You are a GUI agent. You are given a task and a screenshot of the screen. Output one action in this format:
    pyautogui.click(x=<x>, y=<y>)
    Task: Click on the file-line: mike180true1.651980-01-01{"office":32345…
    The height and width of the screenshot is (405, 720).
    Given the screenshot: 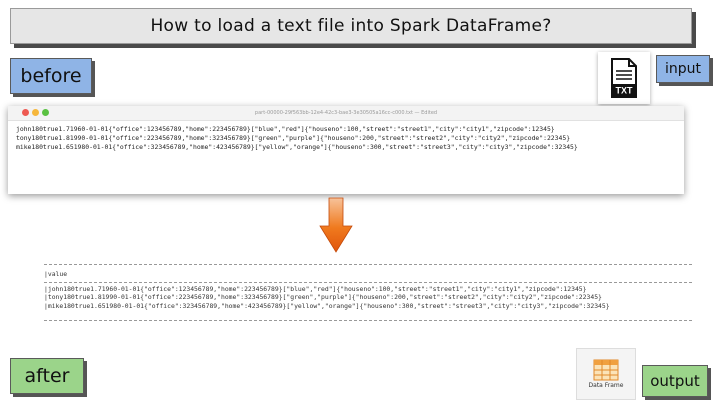 What is the action you would take?
    pyautogui.click(x=297, y=147)
    